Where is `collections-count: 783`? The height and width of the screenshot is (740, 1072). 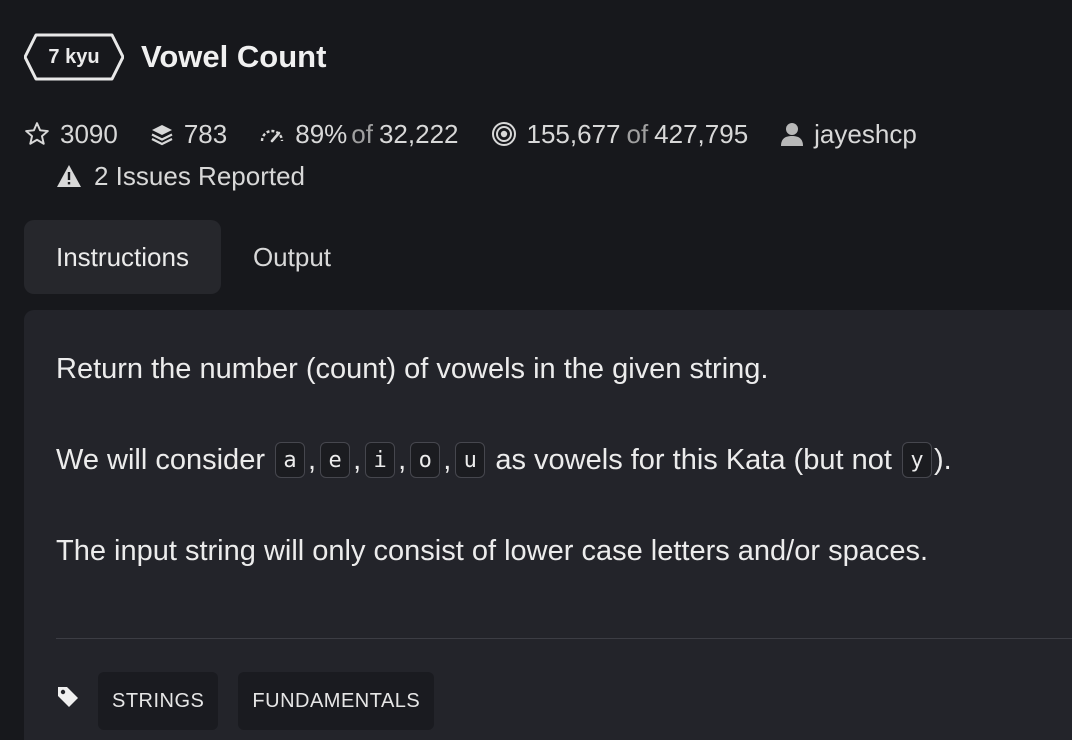
collections-count: 783 is located at coordinates (205, 133).